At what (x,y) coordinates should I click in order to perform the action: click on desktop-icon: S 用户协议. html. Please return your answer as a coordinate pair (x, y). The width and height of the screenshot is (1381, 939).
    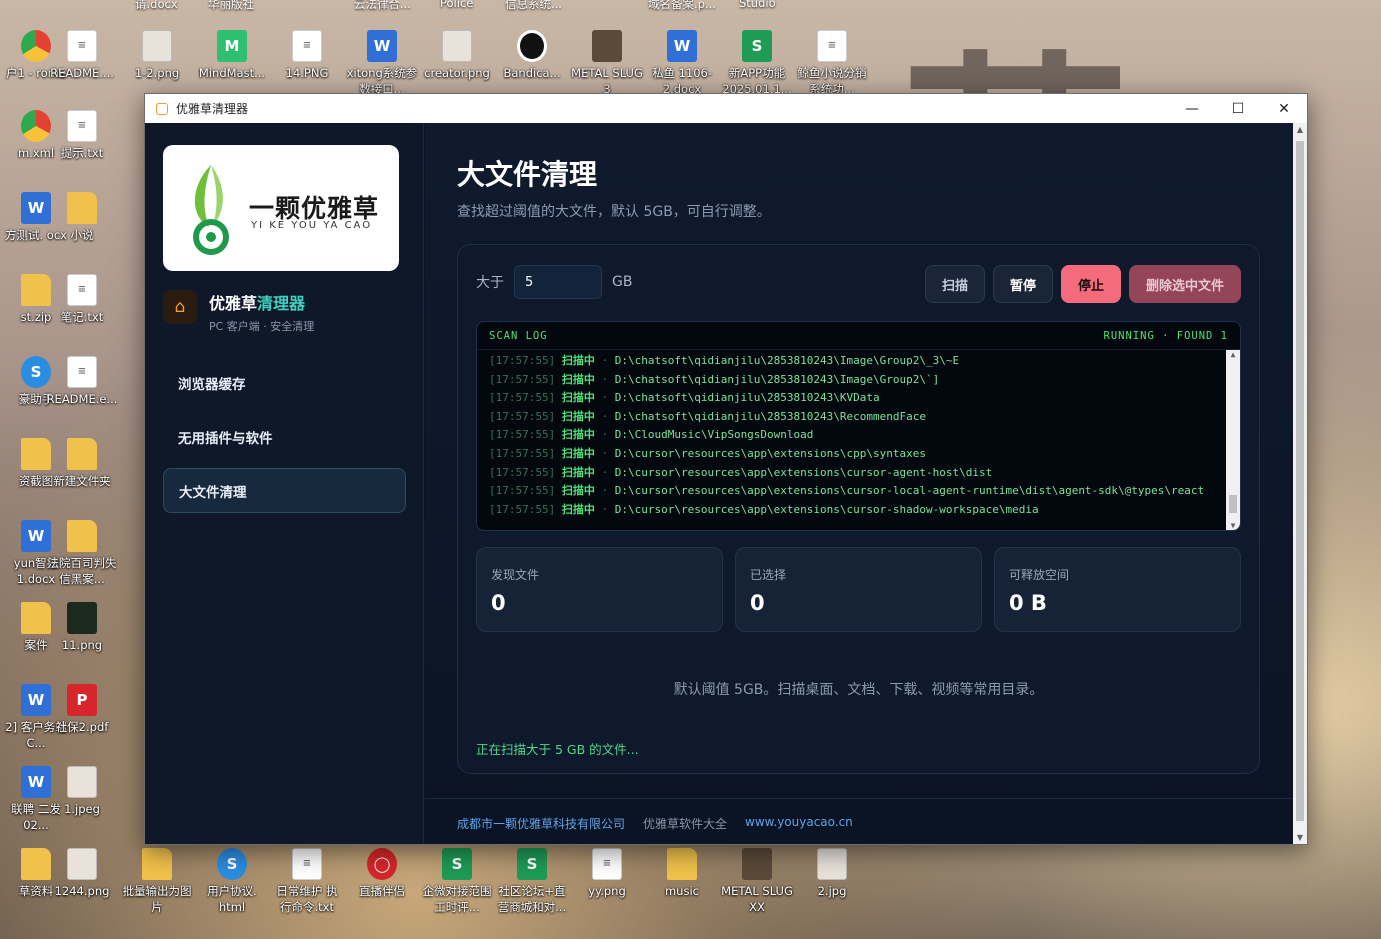
    Looking at the image, I should click on (232, 881).